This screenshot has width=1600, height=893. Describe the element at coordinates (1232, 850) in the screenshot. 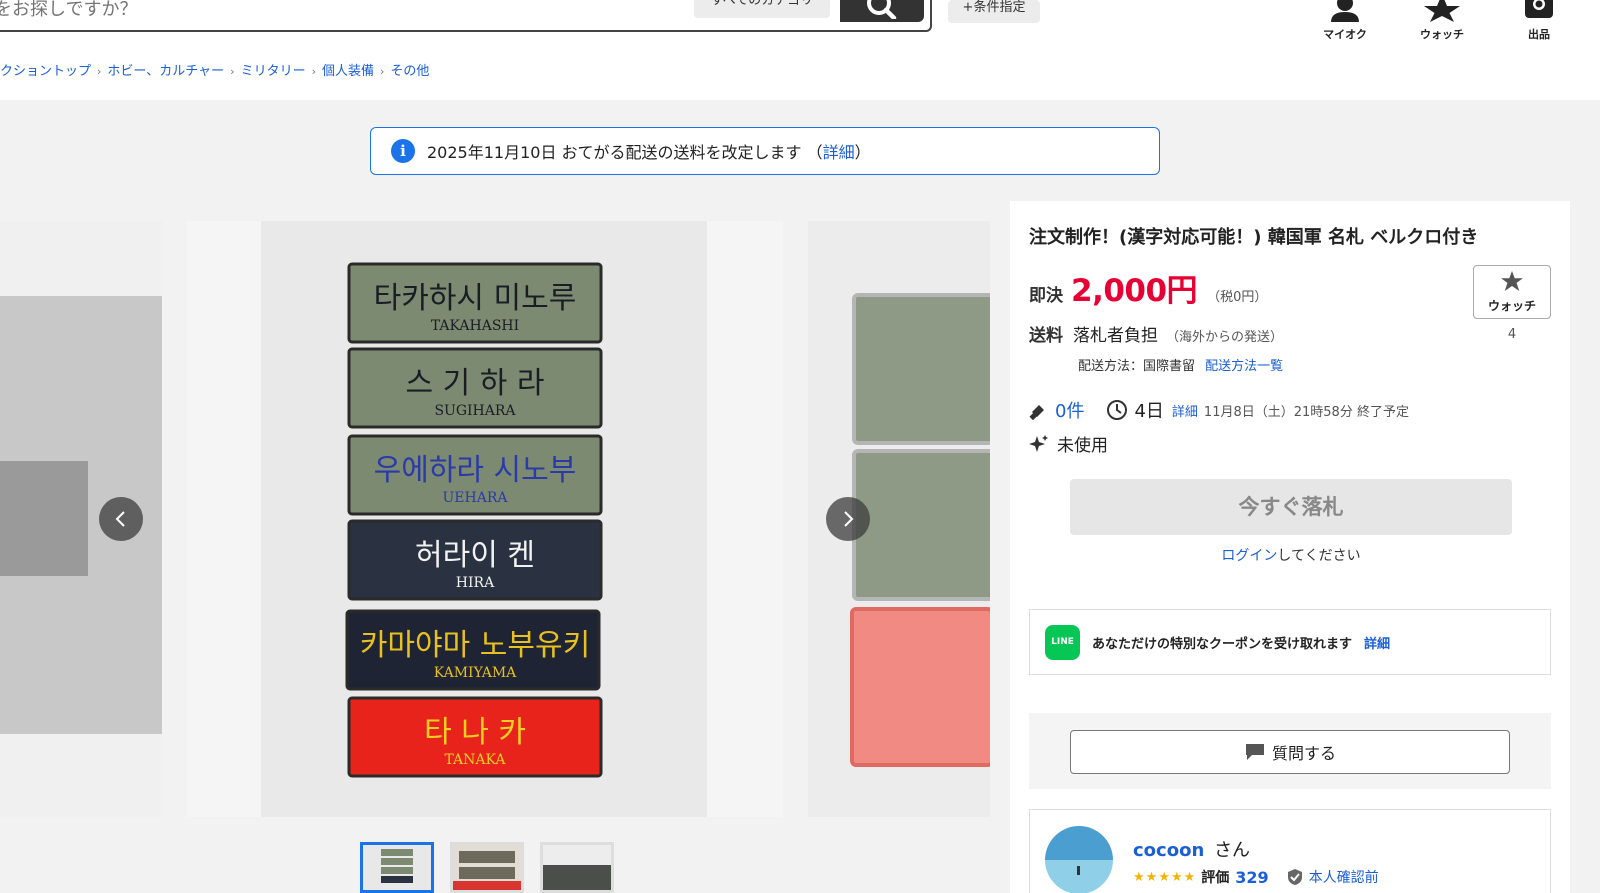

I see `seller-suffix: さん` at that location.